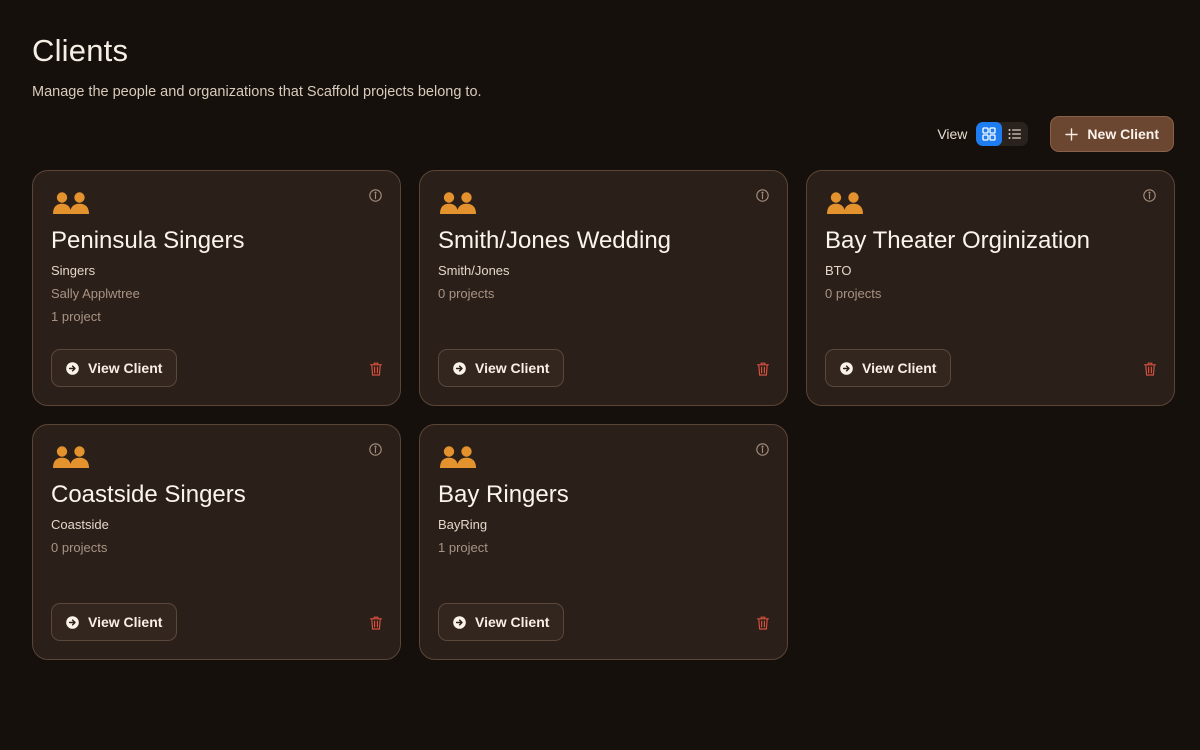 This screenshot has width=1200, height=750. What do you see at coordinates (1072, 134) in the screenshot?
I see `plus-icon` at bounding box center [1072, 134].